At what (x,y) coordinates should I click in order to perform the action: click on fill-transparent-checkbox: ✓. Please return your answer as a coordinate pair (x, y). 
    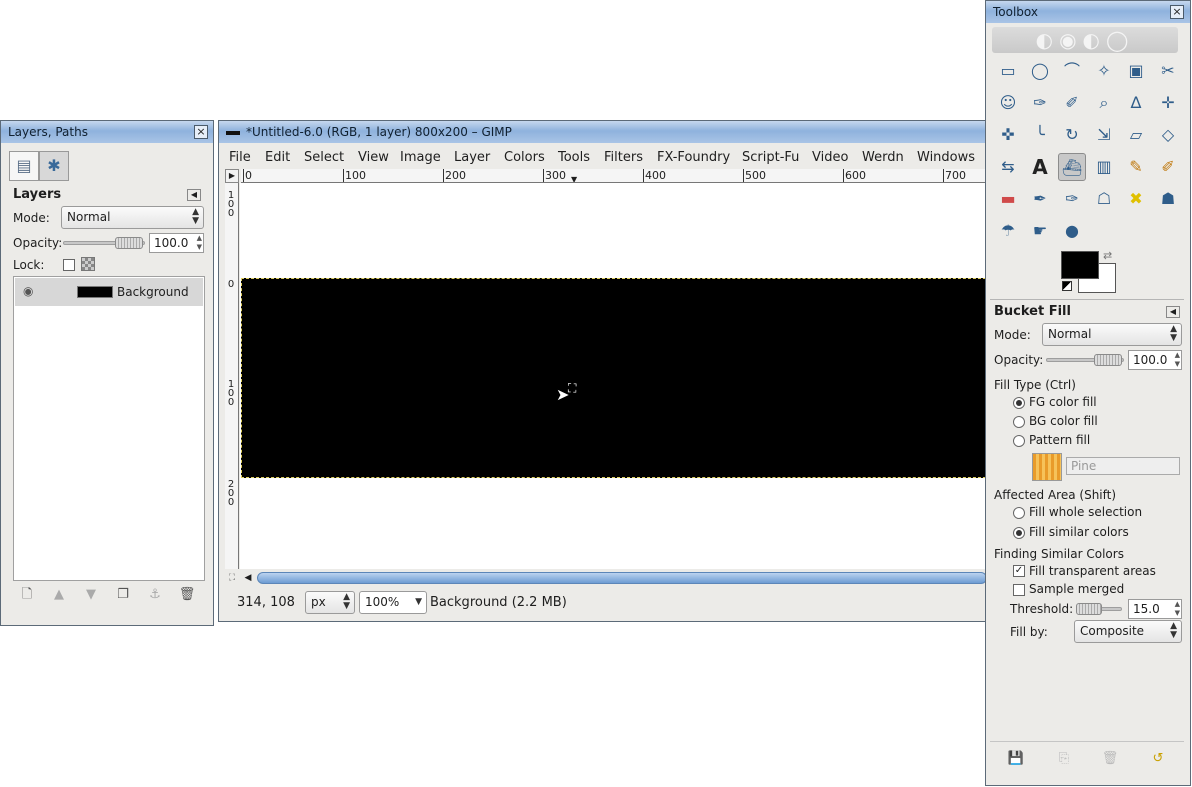
    Looking at the image, I should click on (1019, 571).